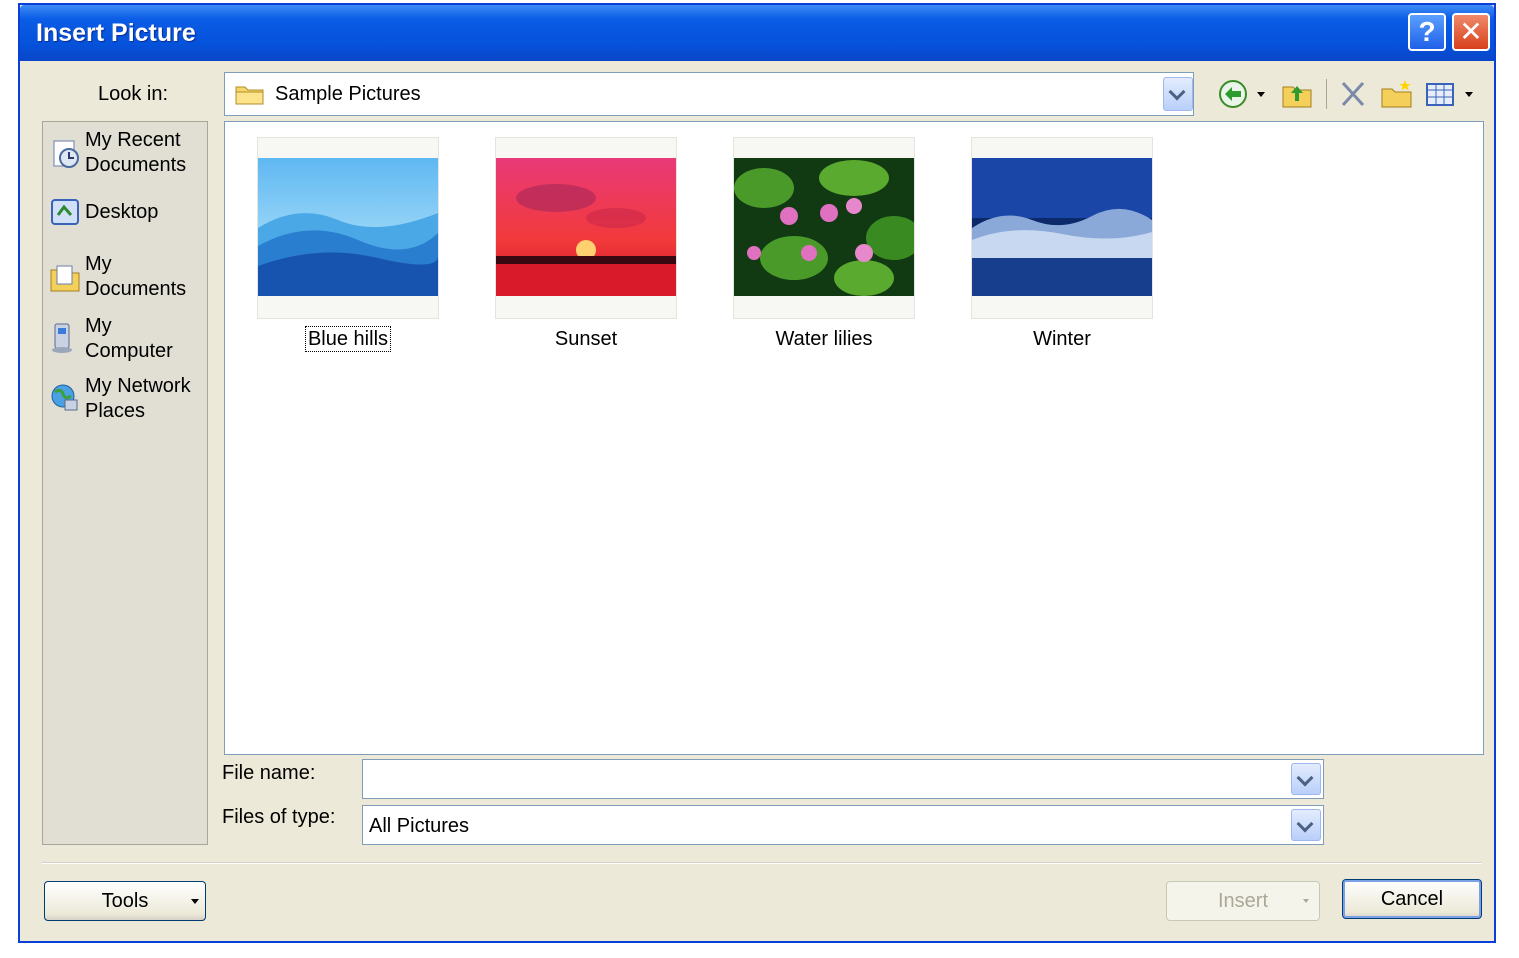 This screenshot has height=958, width=1519. I want to click on thumbnail-blue-hills, so click(348, 228).